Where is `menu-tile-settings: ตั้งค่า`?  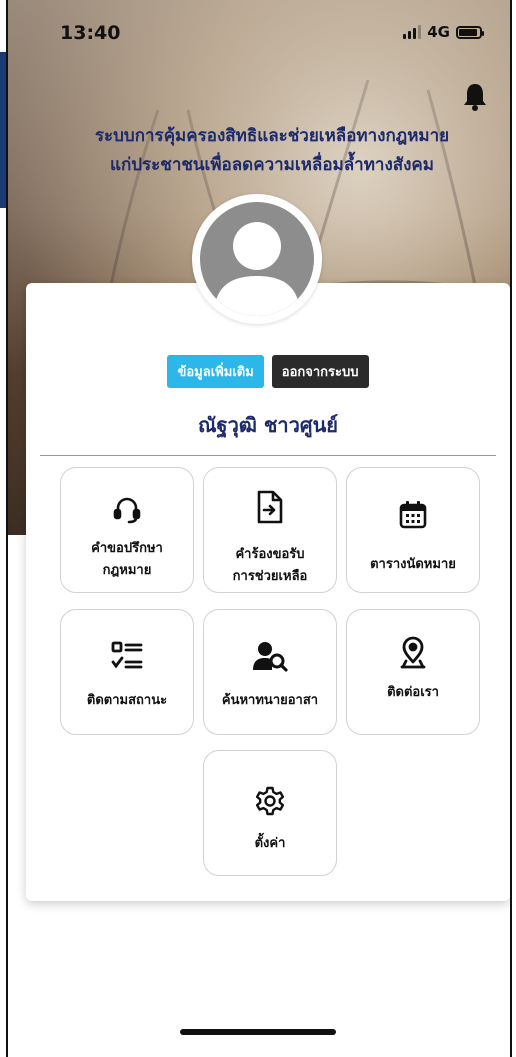 menu-tile-settings: ตั้งค่า is located at coordinates (270, 813).